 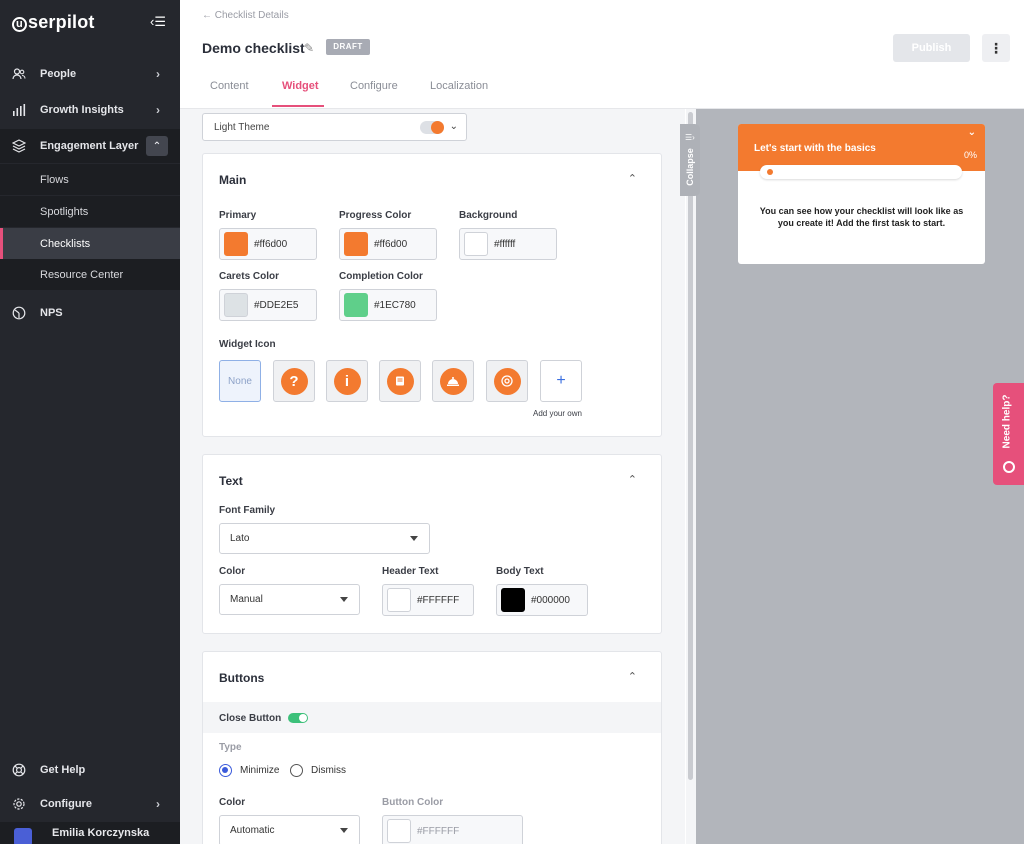 I want to click on nps-gauge-icon, so click(x=19, y=313).